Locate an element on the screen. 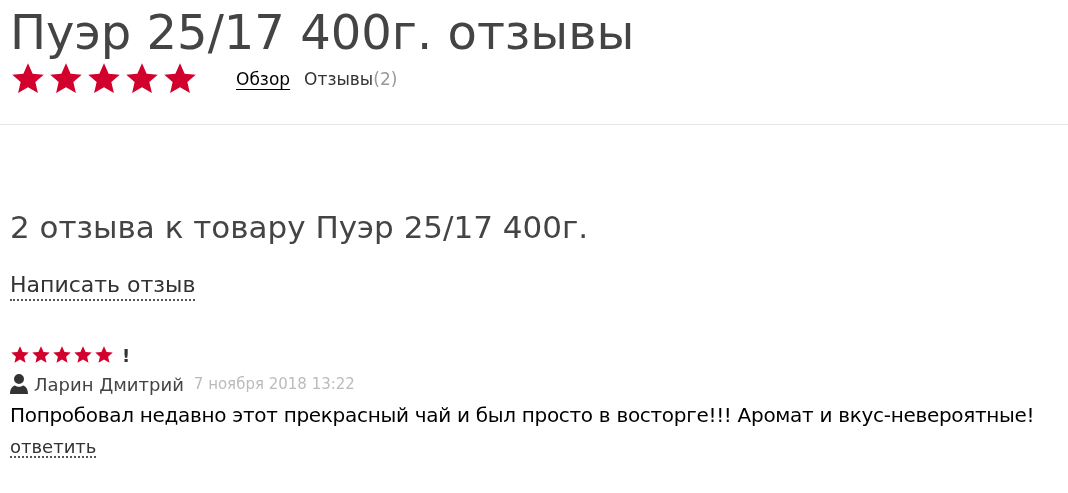  tab: Обзор is located at coordinates (263, 79).